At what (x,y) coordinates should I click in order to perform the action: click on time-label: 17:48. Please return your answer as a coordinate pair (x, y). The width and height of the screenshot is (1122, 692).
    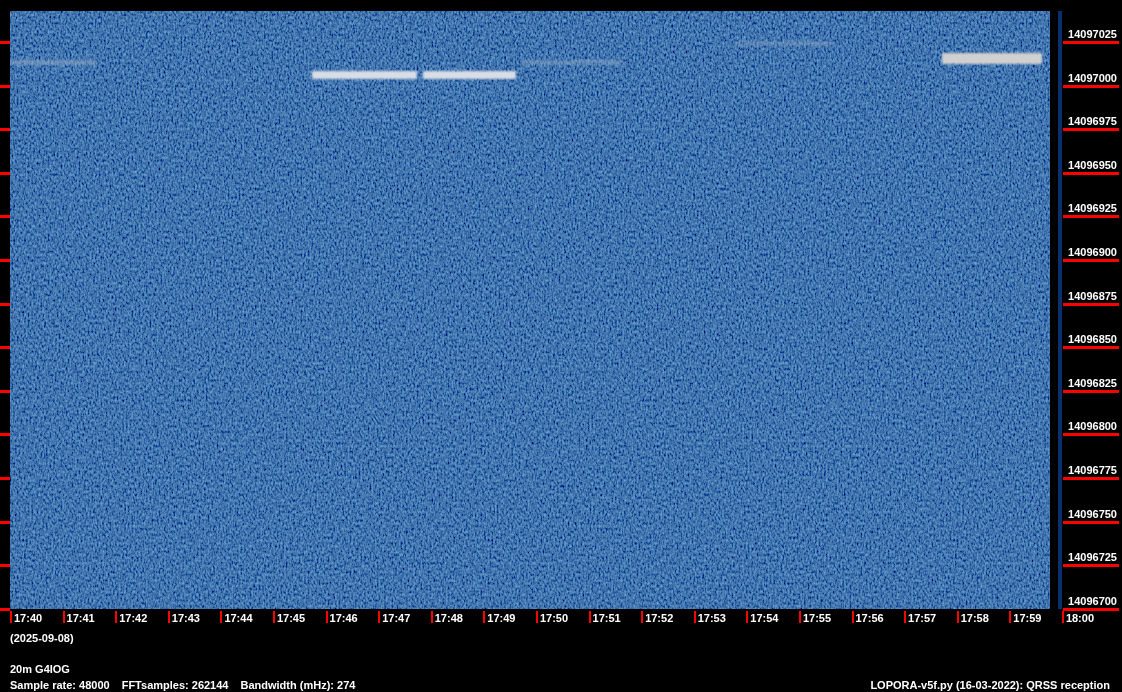
    Looking at the image, I should click on (448, 618).